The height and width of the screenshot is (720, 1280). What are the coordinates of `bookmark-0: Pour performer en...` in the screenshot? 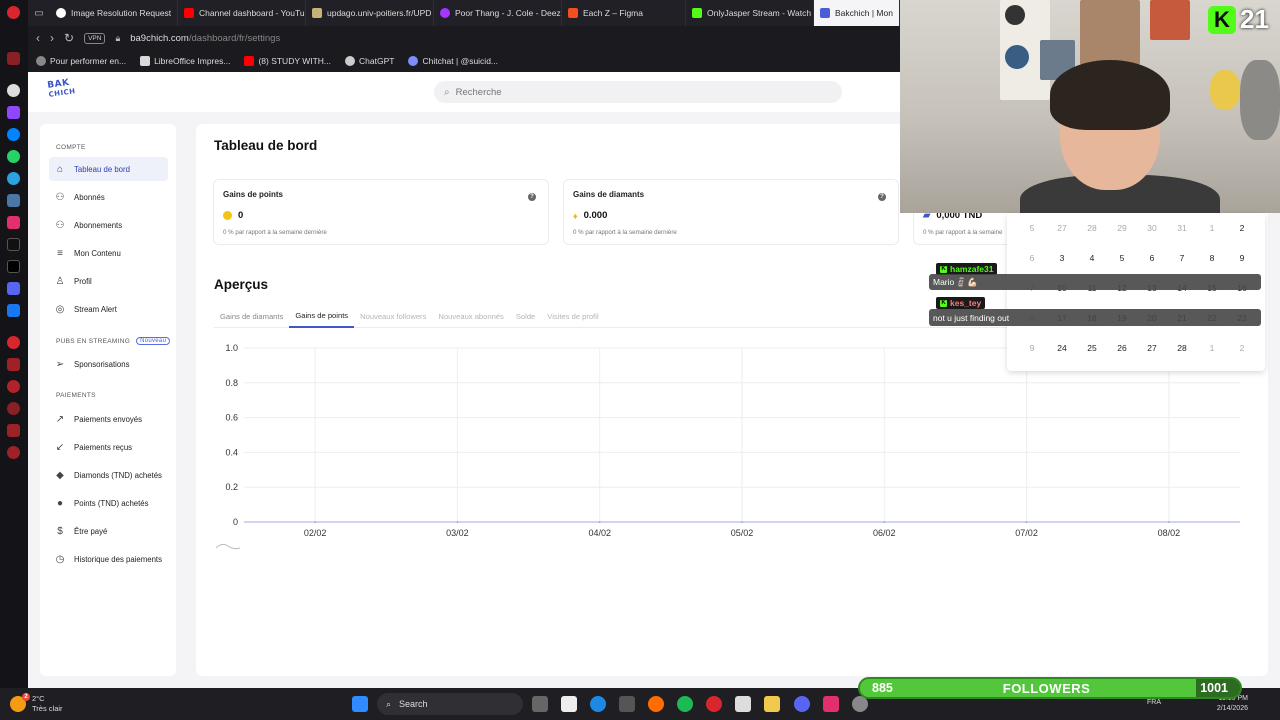 It's located at (81, 61).